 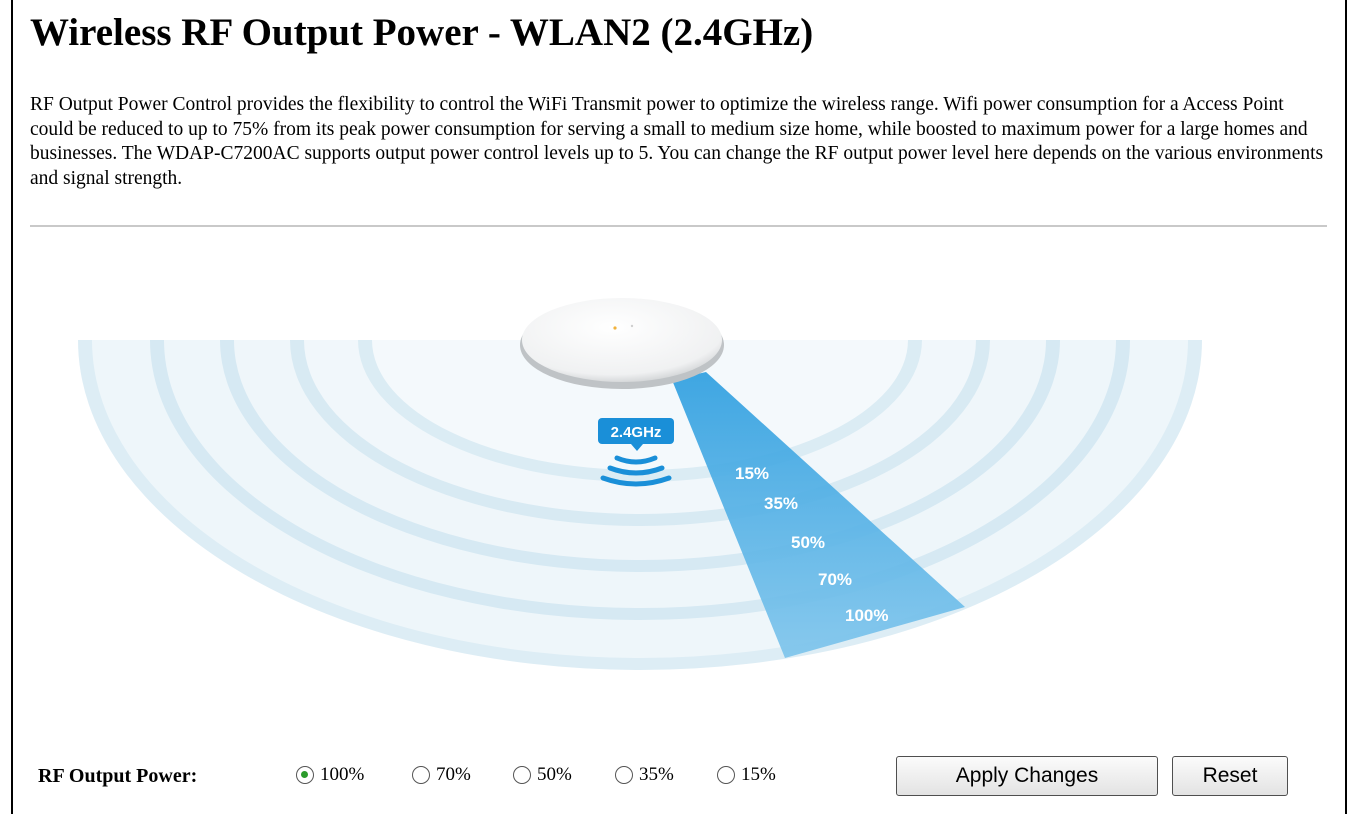 What do you see at coordinates (752, 473) in the screenshot?
I see `level-label-15: 15%` at bounding box center [752, 473].